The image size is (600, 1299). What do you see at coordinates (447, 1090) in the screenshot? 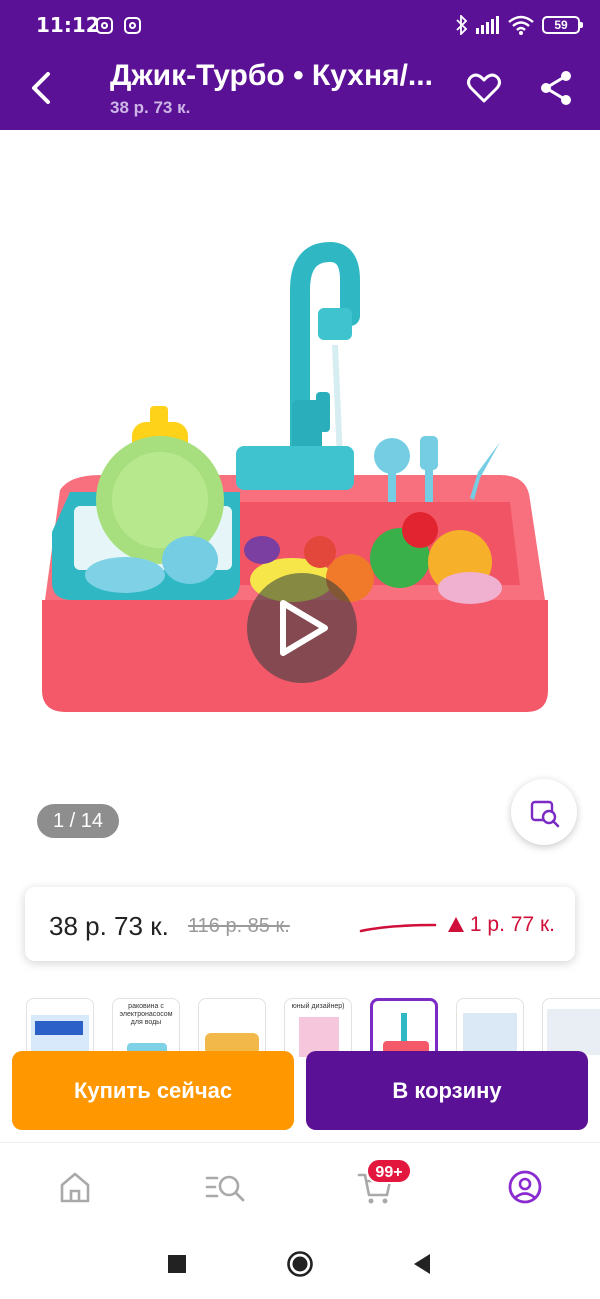
I see `add-to-cart-button: В корзину` at bounding box center [447, 1090].